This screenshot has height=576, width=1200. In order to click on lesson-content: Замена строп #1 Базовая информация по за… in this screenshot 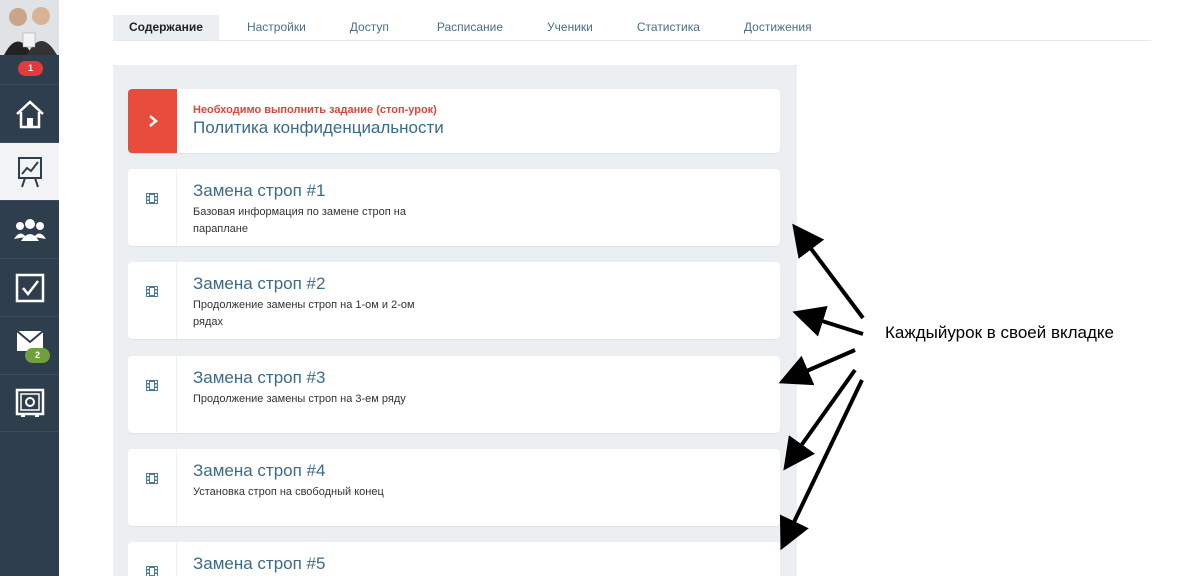, I will do `click(481, 209)`.